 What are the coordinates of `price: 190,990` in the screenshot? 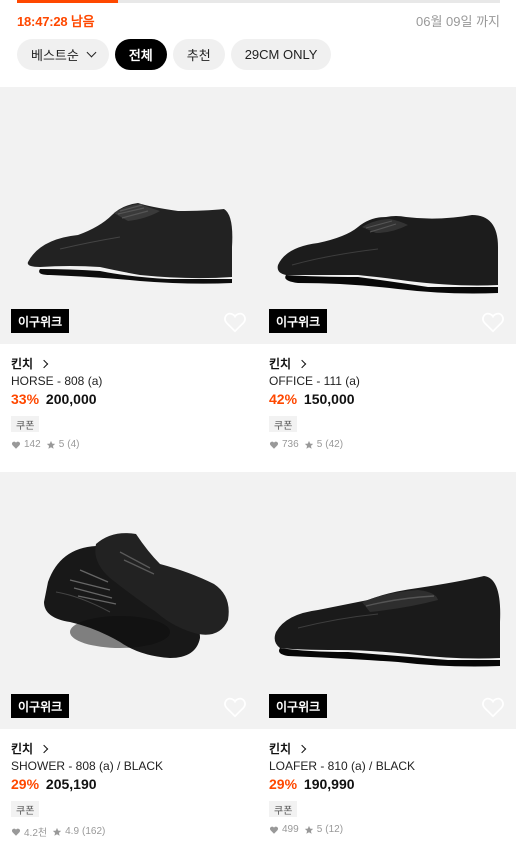 It's located at (329, 784).